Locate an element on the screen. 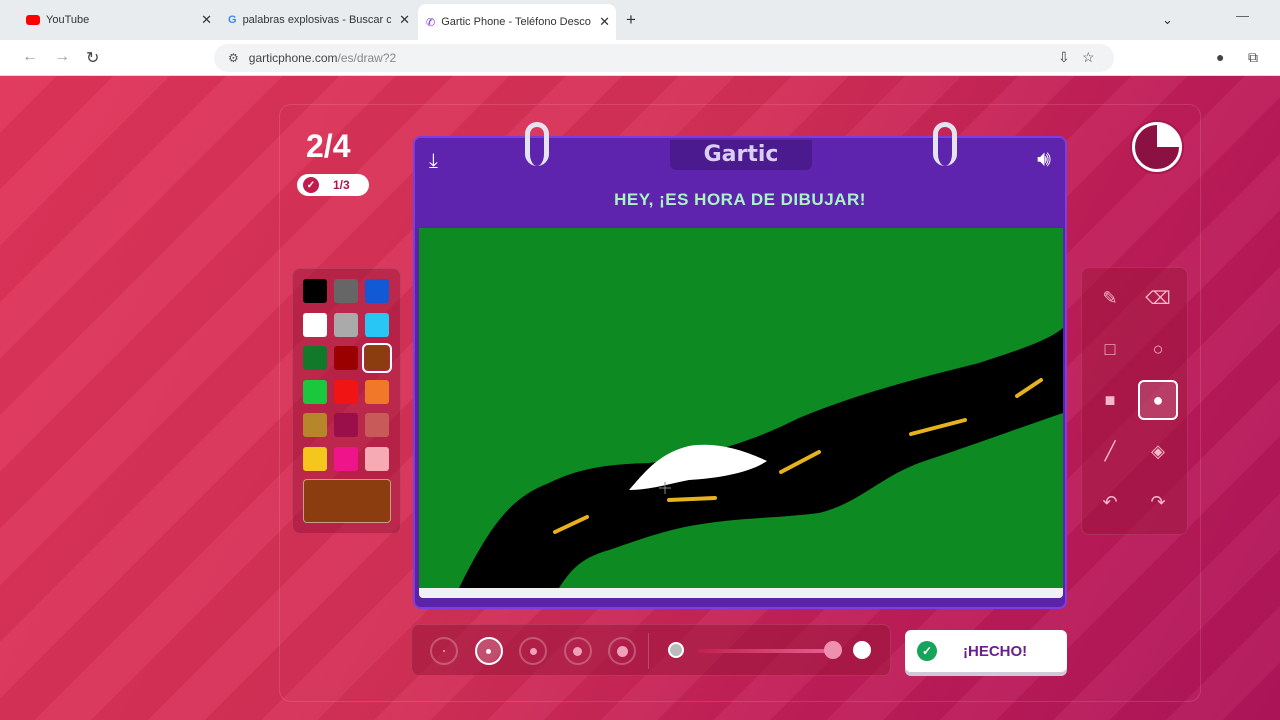  eraser-tool-icon: ⌫ is located at coordinates (1158, 298).